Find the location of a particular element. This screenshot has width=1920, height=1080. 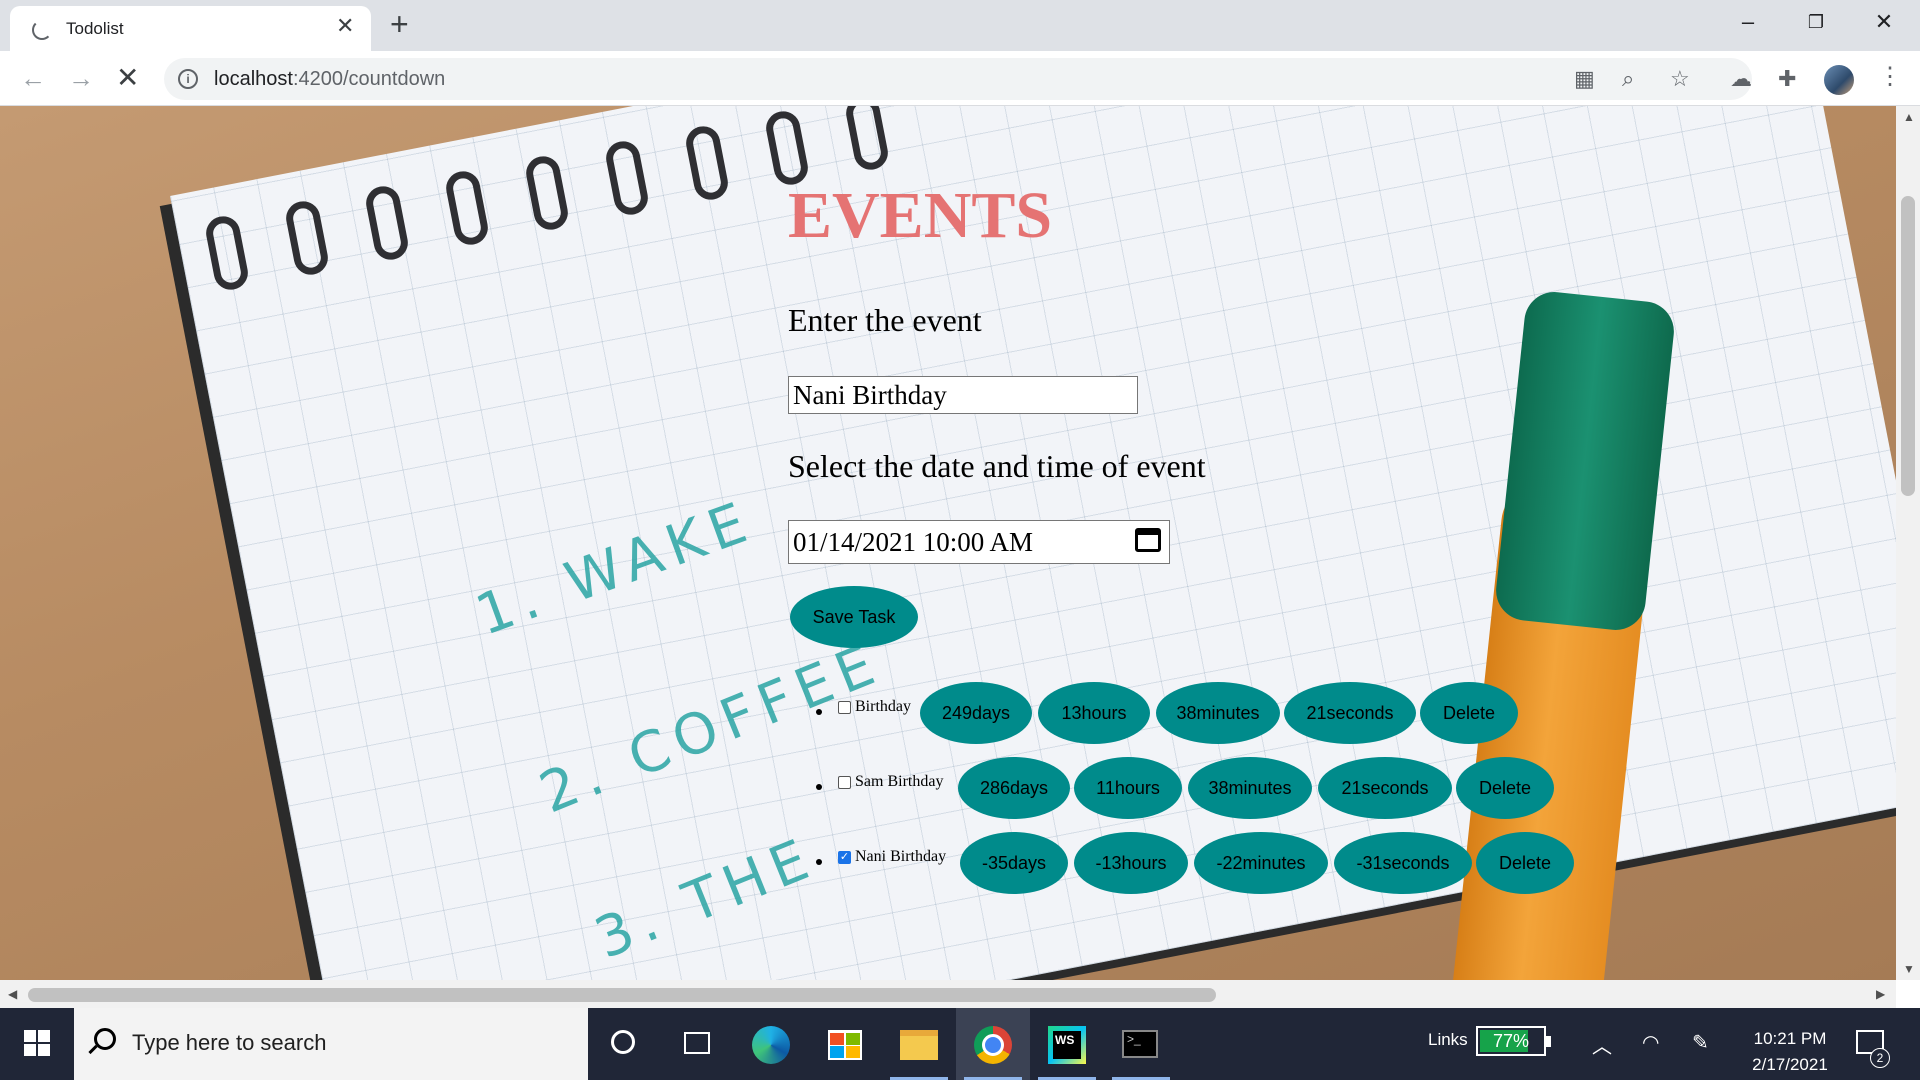

taskbar-clock: 10:21 PM 2/17/2021 is located at coordinates (1790, 1052).